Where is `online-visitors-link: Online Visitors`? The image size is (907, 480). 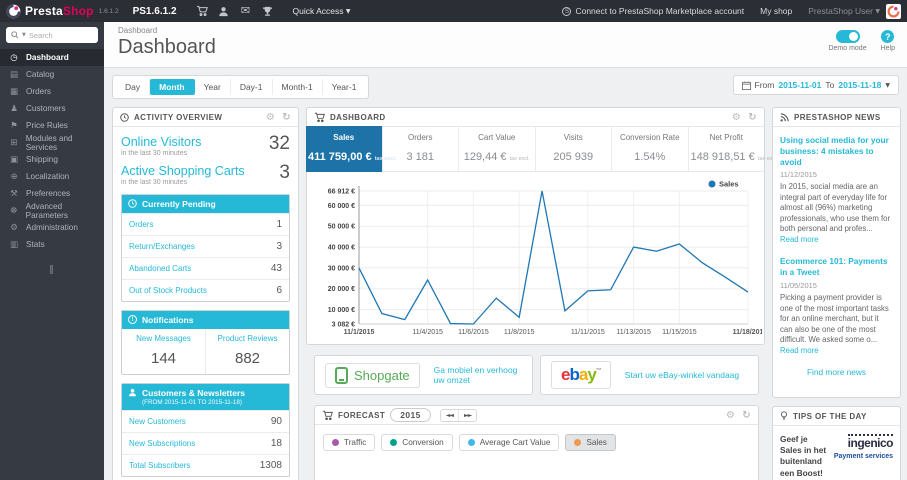 online-visitors-link: Online Visitors is located at coordinates (205, 142).